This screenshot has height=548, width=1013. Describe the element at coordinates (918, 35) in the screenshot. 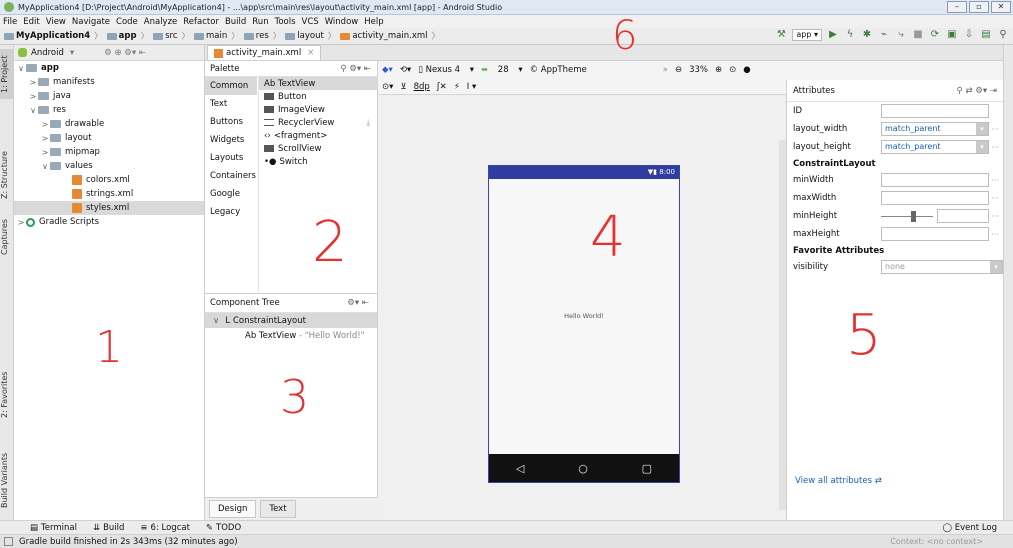

I see `stop-icon: ■` at that location.